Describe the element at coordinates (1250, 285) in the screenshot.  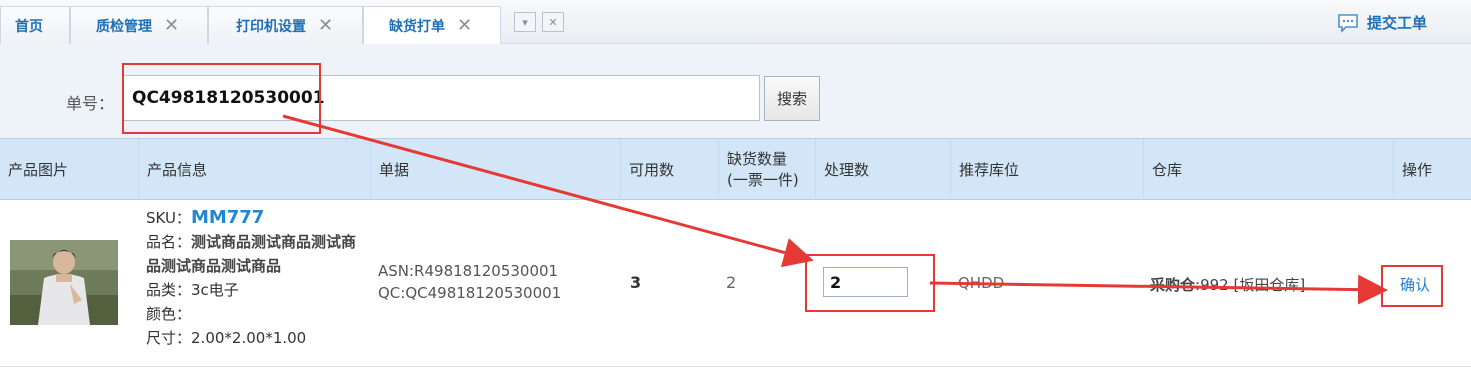
I see `warehouse-detail: :992 [坂田仓库]` at that location.